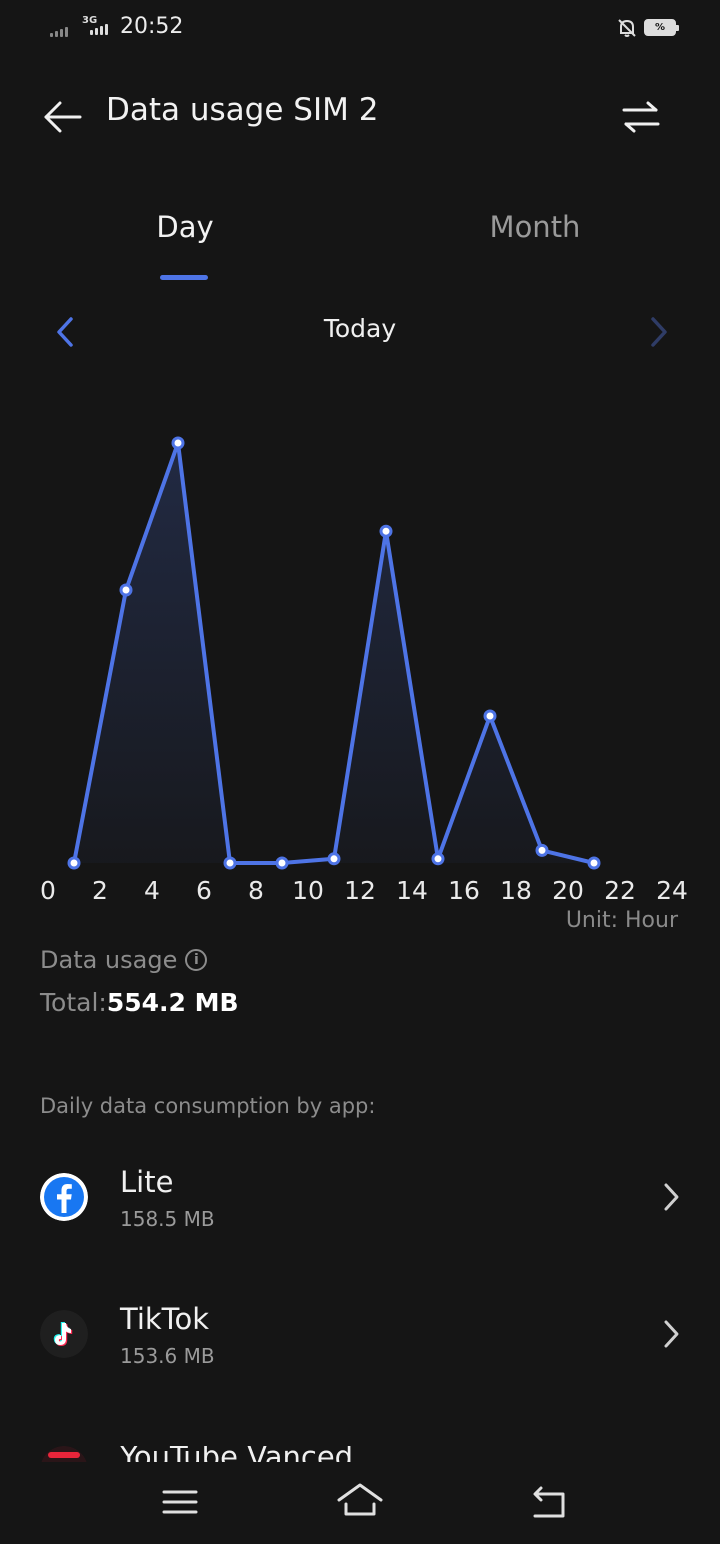  What do you see at coordinates (172, 1002) in the screenshot?
I see `total-value: 554.2 MB` at bounding box center [172, 1002].